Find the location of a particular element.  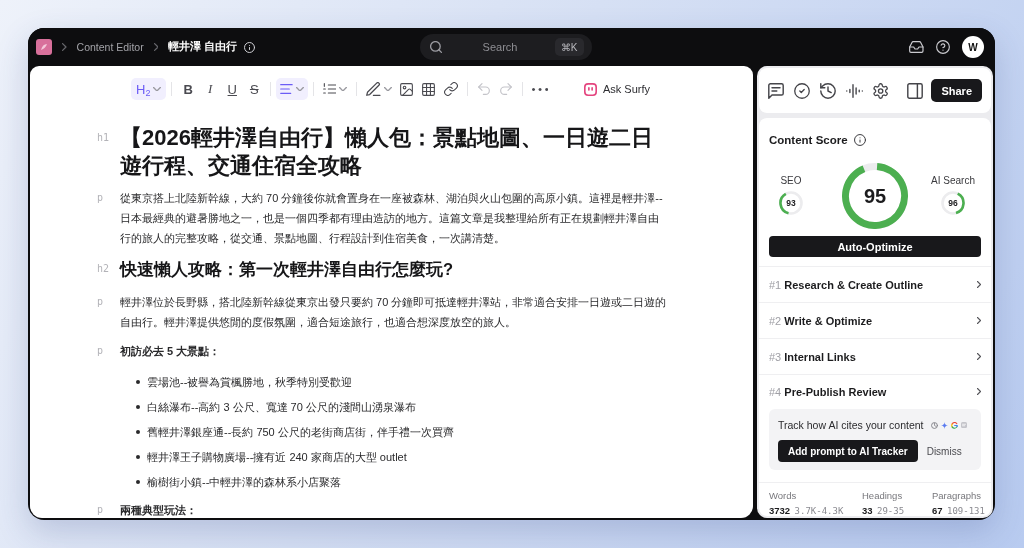

step-item: #3 Internal Links is located at coordinates (875, 356).